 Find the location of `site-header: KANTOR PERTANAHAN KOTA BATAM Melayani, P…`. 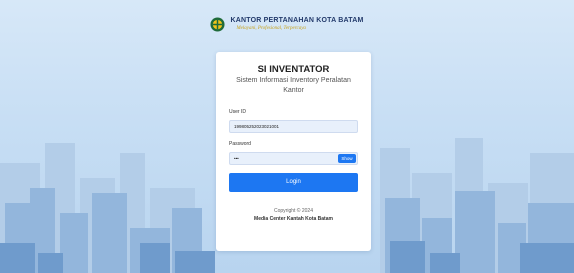

site-header: KANTOR PERTANAHAN KOTA BATAM Melayani, P… is located at coordinates (287, 24).